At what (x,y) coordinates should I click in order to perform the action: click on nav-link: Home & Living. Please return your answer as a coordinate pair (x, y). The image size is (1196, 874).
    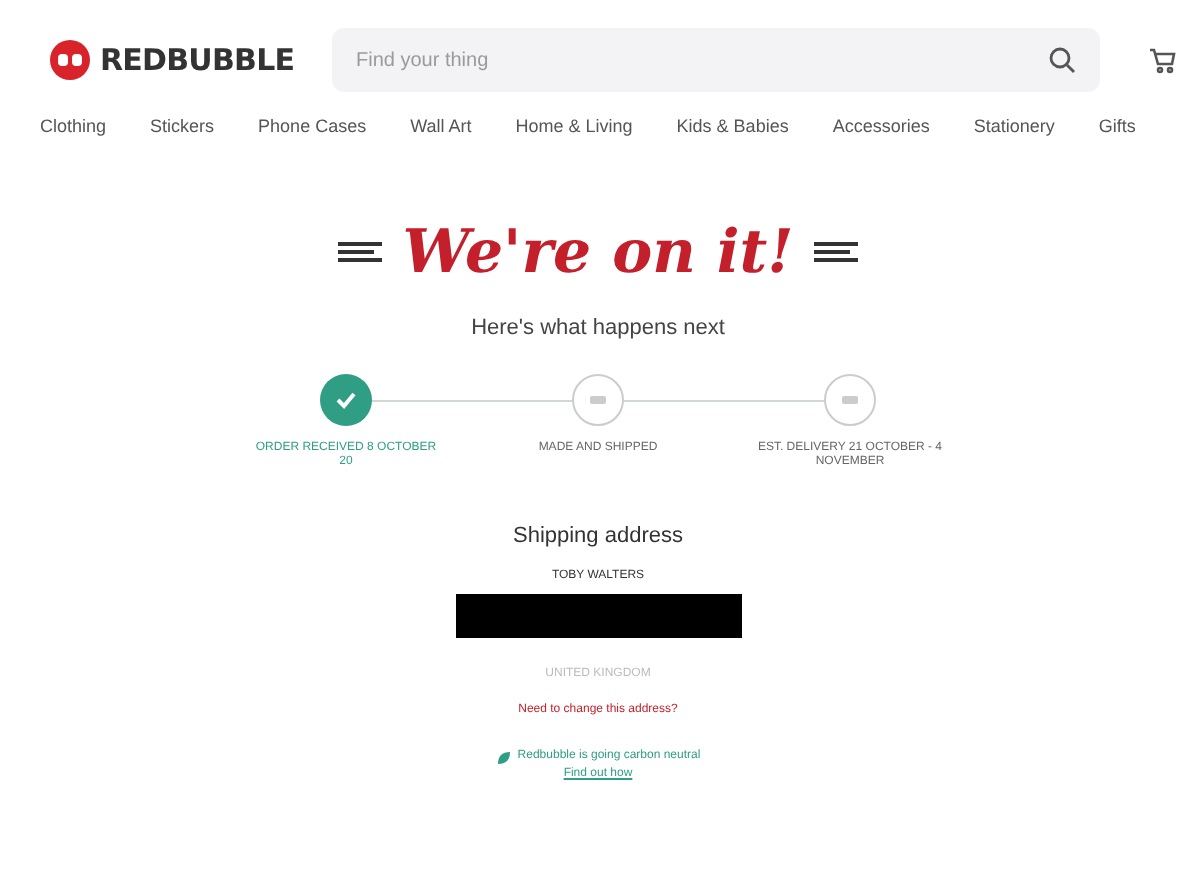
    Looking at the image, I should click on (574, 128).